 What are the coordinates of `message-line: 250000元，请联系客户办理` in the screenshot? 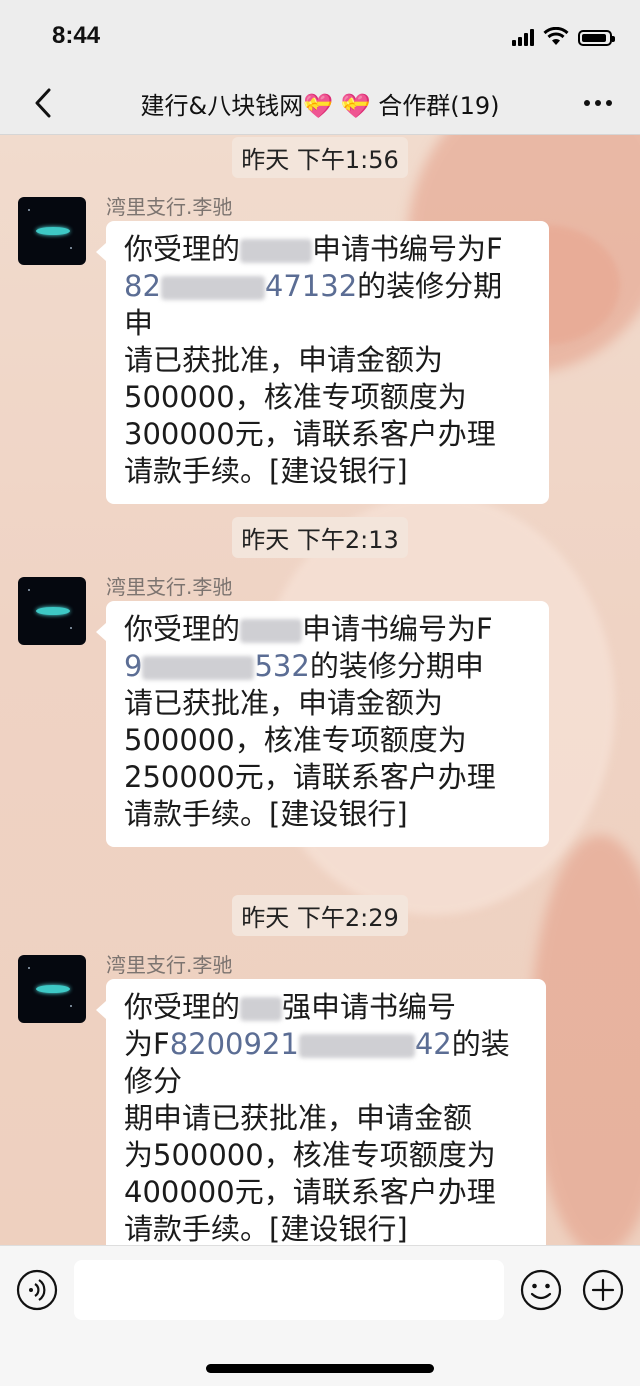 It's located at (327, 777).